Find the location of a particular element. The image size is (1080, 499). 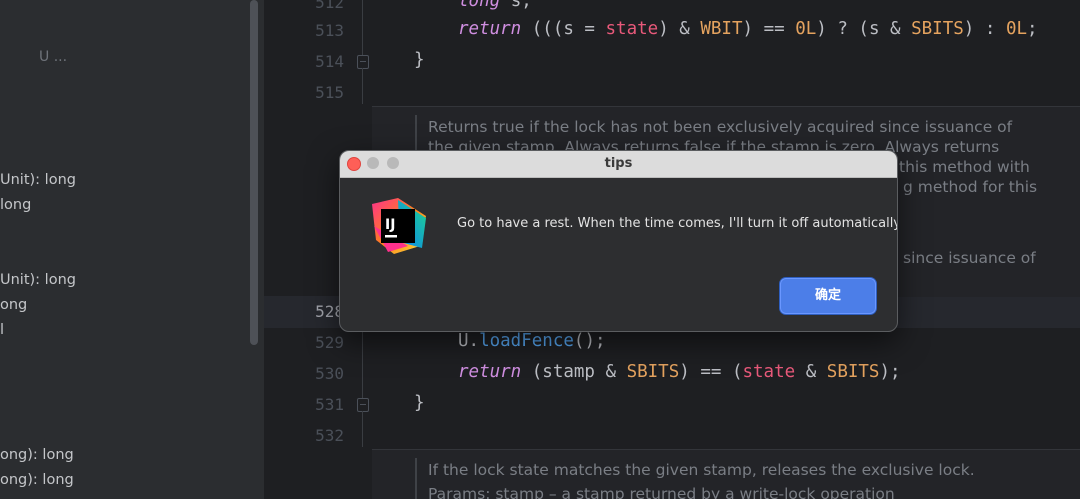

structure-item: ong is located at coordinates (13, 305).